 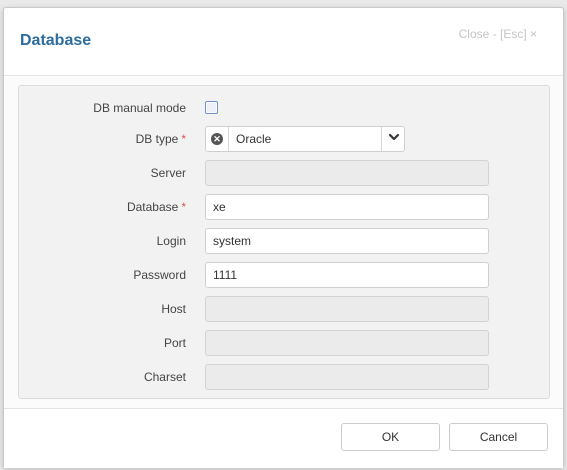 I want to click on host-label: Host, so click(x=173, y=309).